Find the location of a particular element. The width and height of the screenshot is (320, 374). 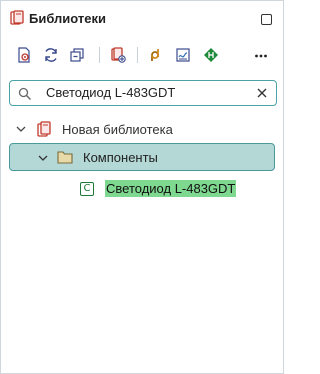

graph-icon is located at coordinates (183, 55).